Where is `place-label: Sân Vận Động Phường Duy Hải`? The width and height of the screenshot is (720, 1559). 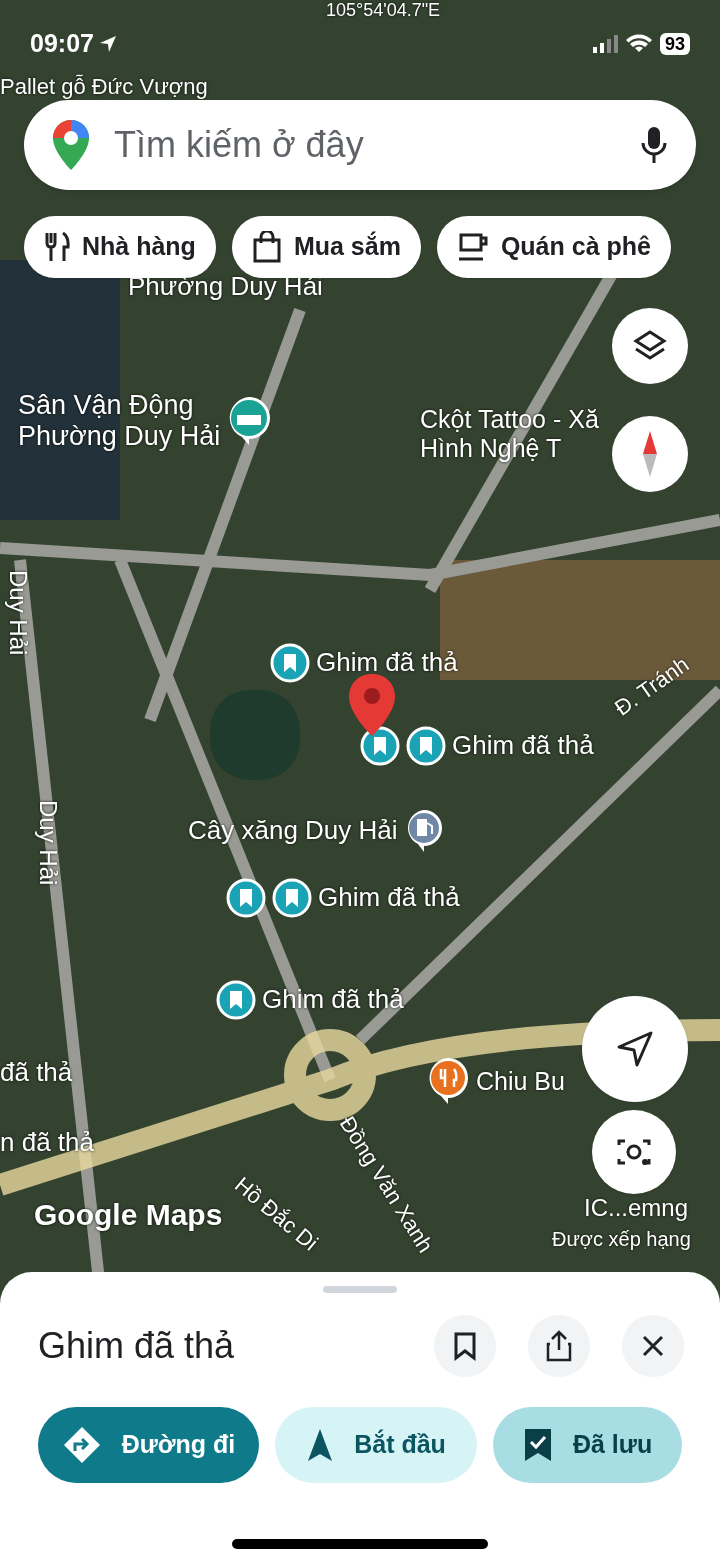 place-label: Sân Vận Động Phường Duy Hải is located at coordinates (119, 421).